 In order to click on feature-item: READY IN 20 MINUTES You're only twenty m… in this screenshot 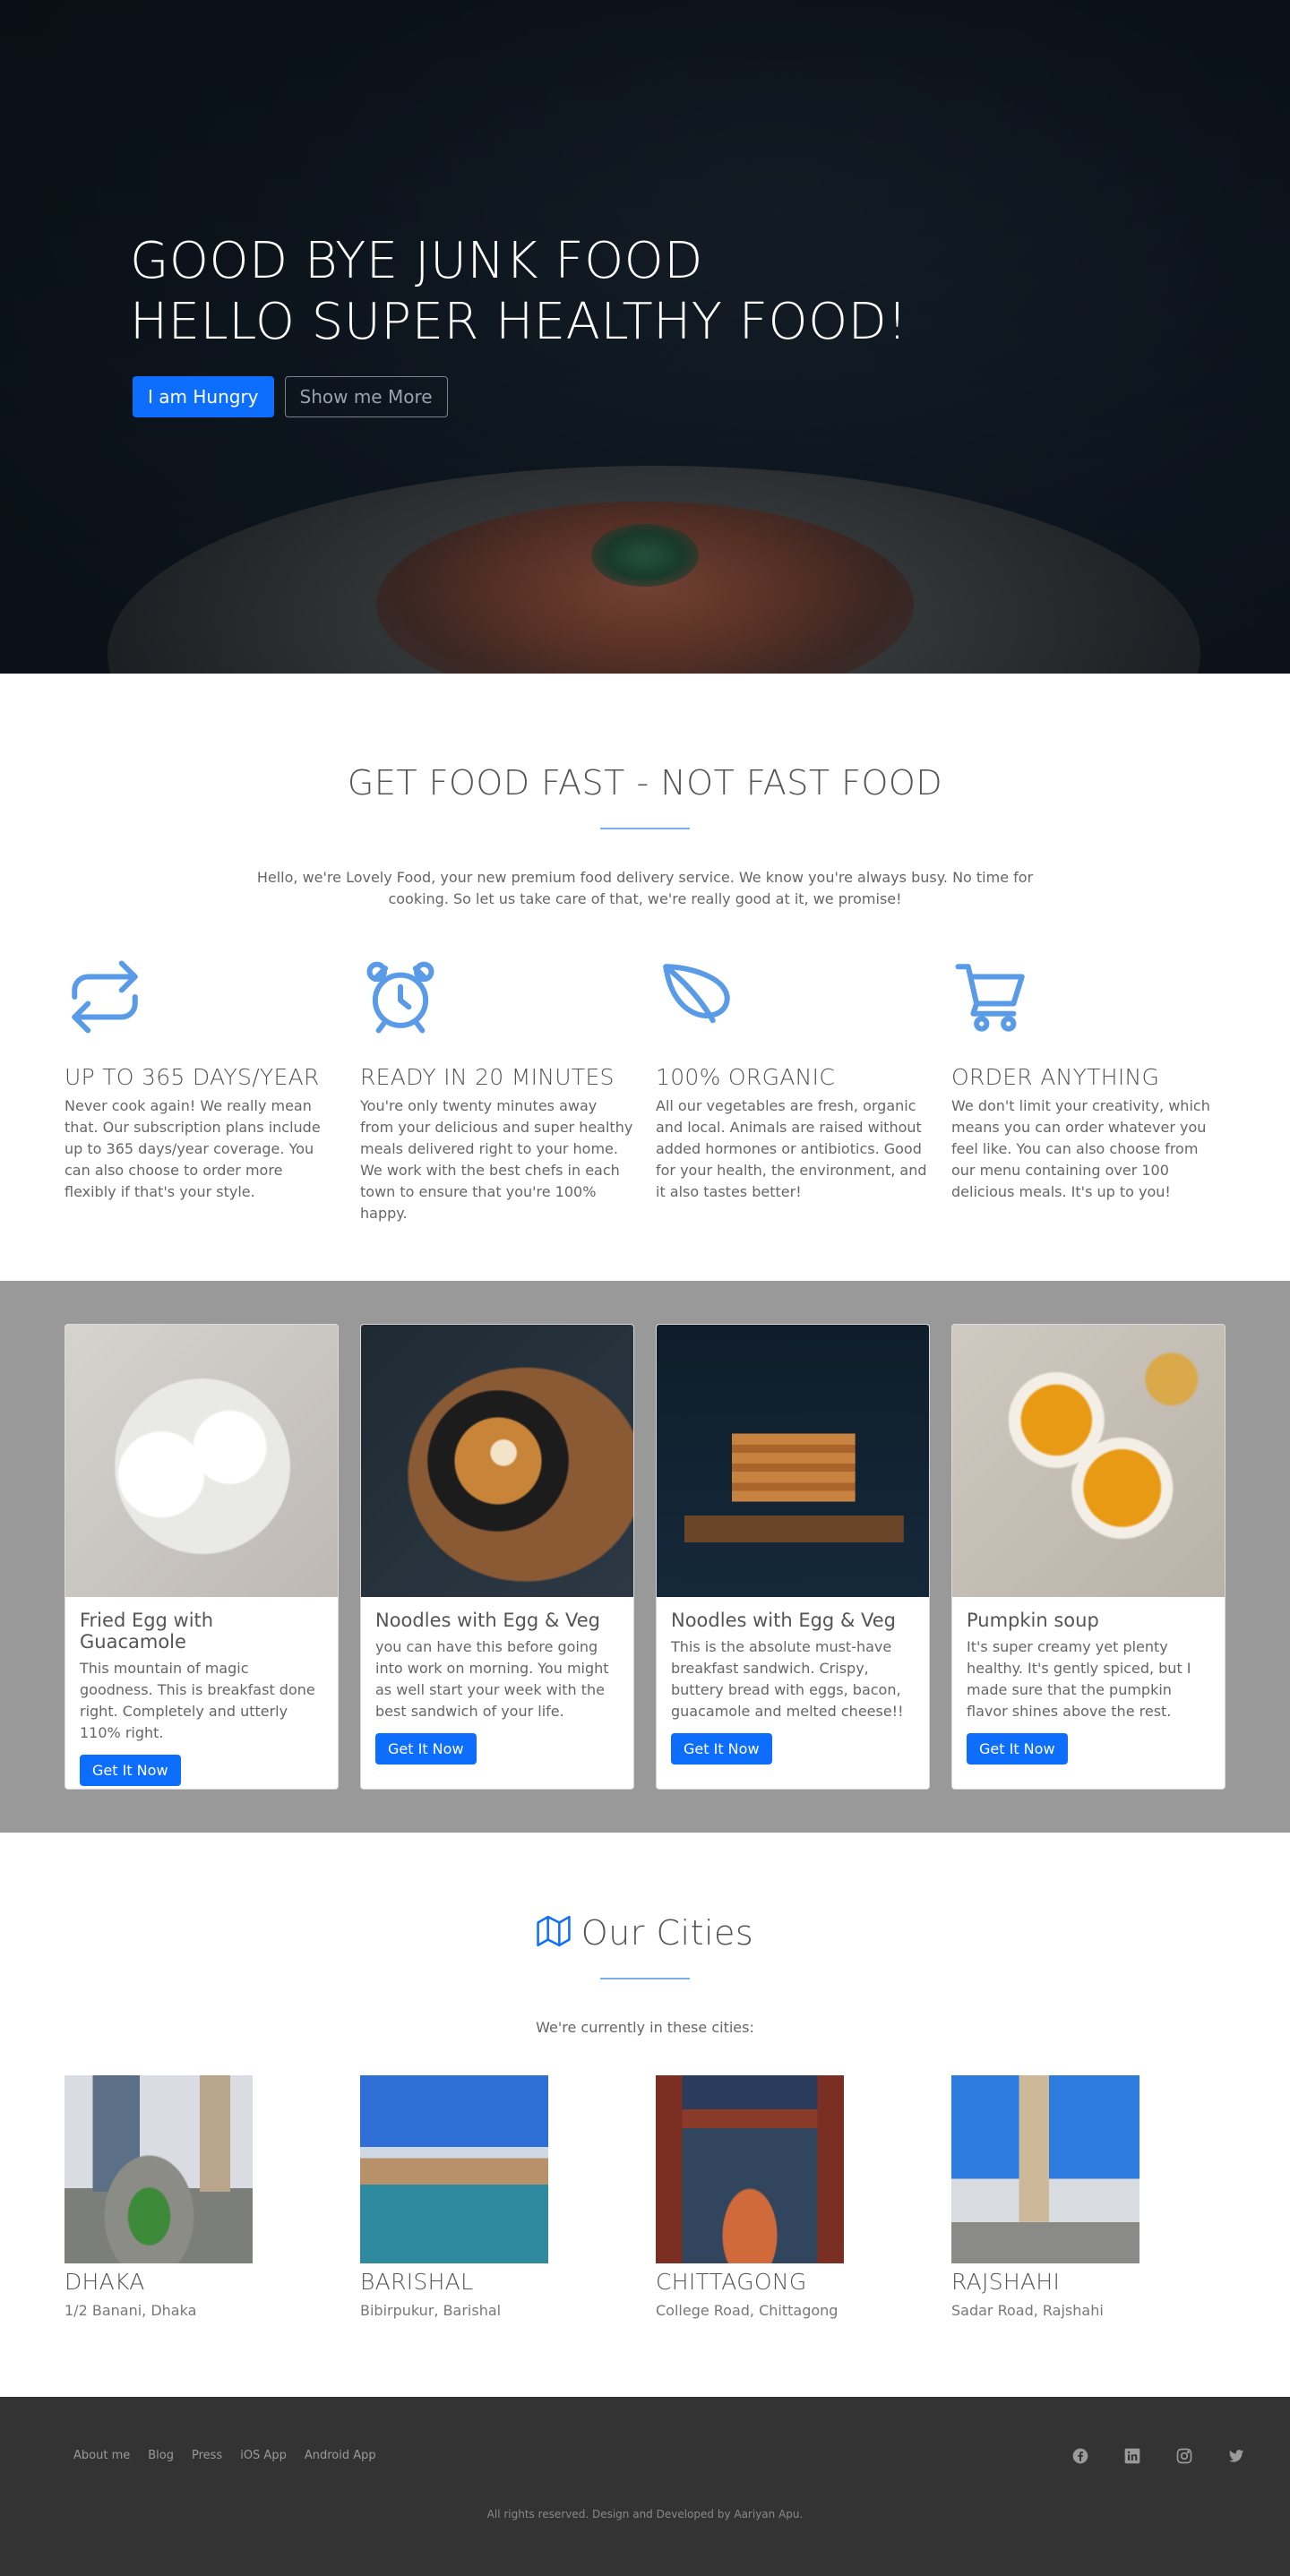, I will do `click(508, 1090)`.